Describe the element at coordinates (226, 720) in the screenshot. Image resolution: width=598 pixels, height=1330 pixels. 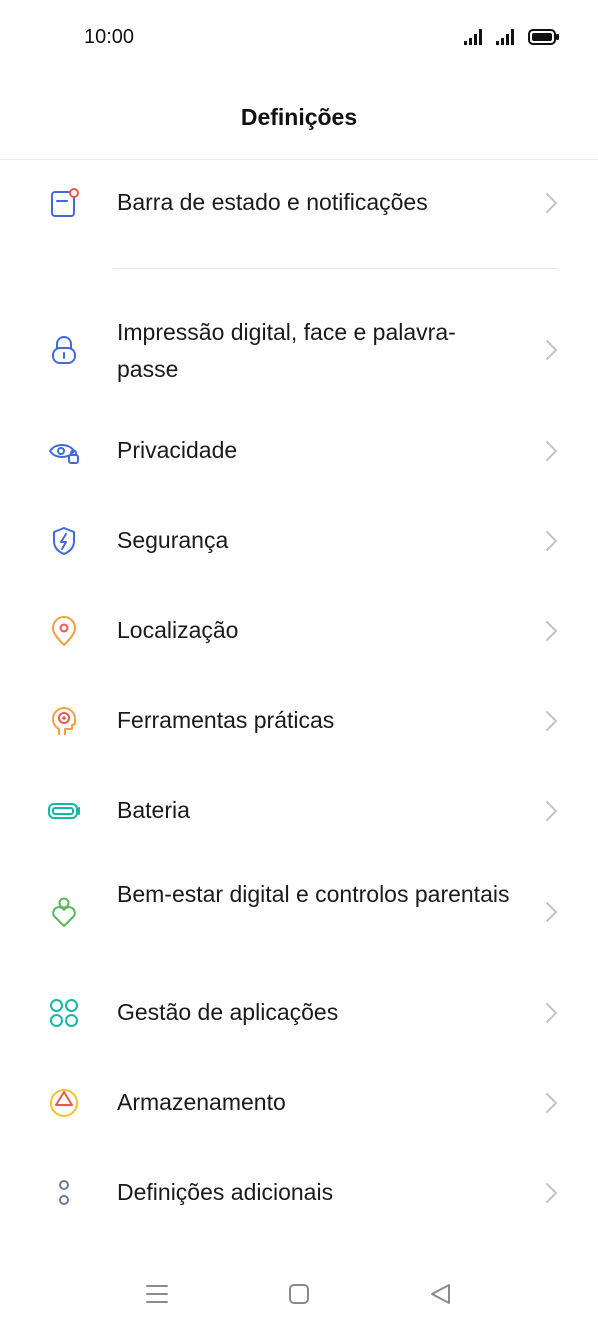
I see `settings-item-label: Ferramentas práticas` at that location.